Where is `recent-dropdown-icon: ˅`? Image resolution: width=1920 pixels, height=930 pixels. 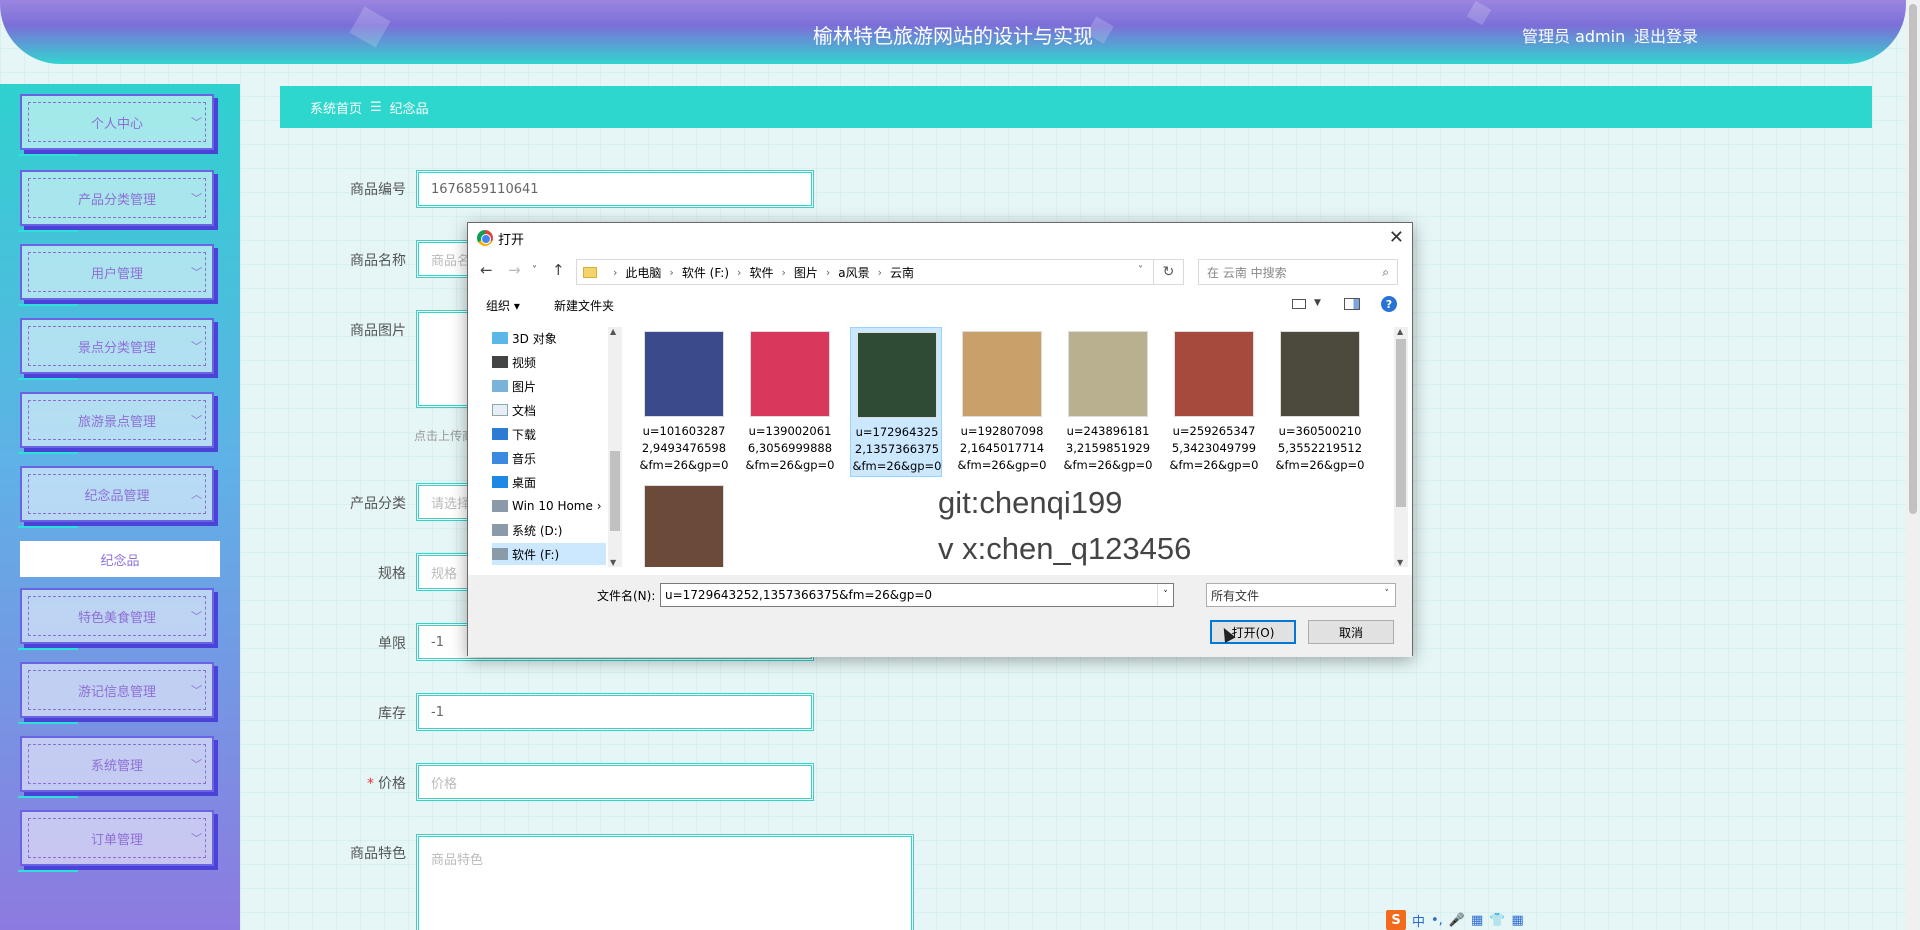
recent-dropdown-icon: ˅ is located at coordinates (534, 270).